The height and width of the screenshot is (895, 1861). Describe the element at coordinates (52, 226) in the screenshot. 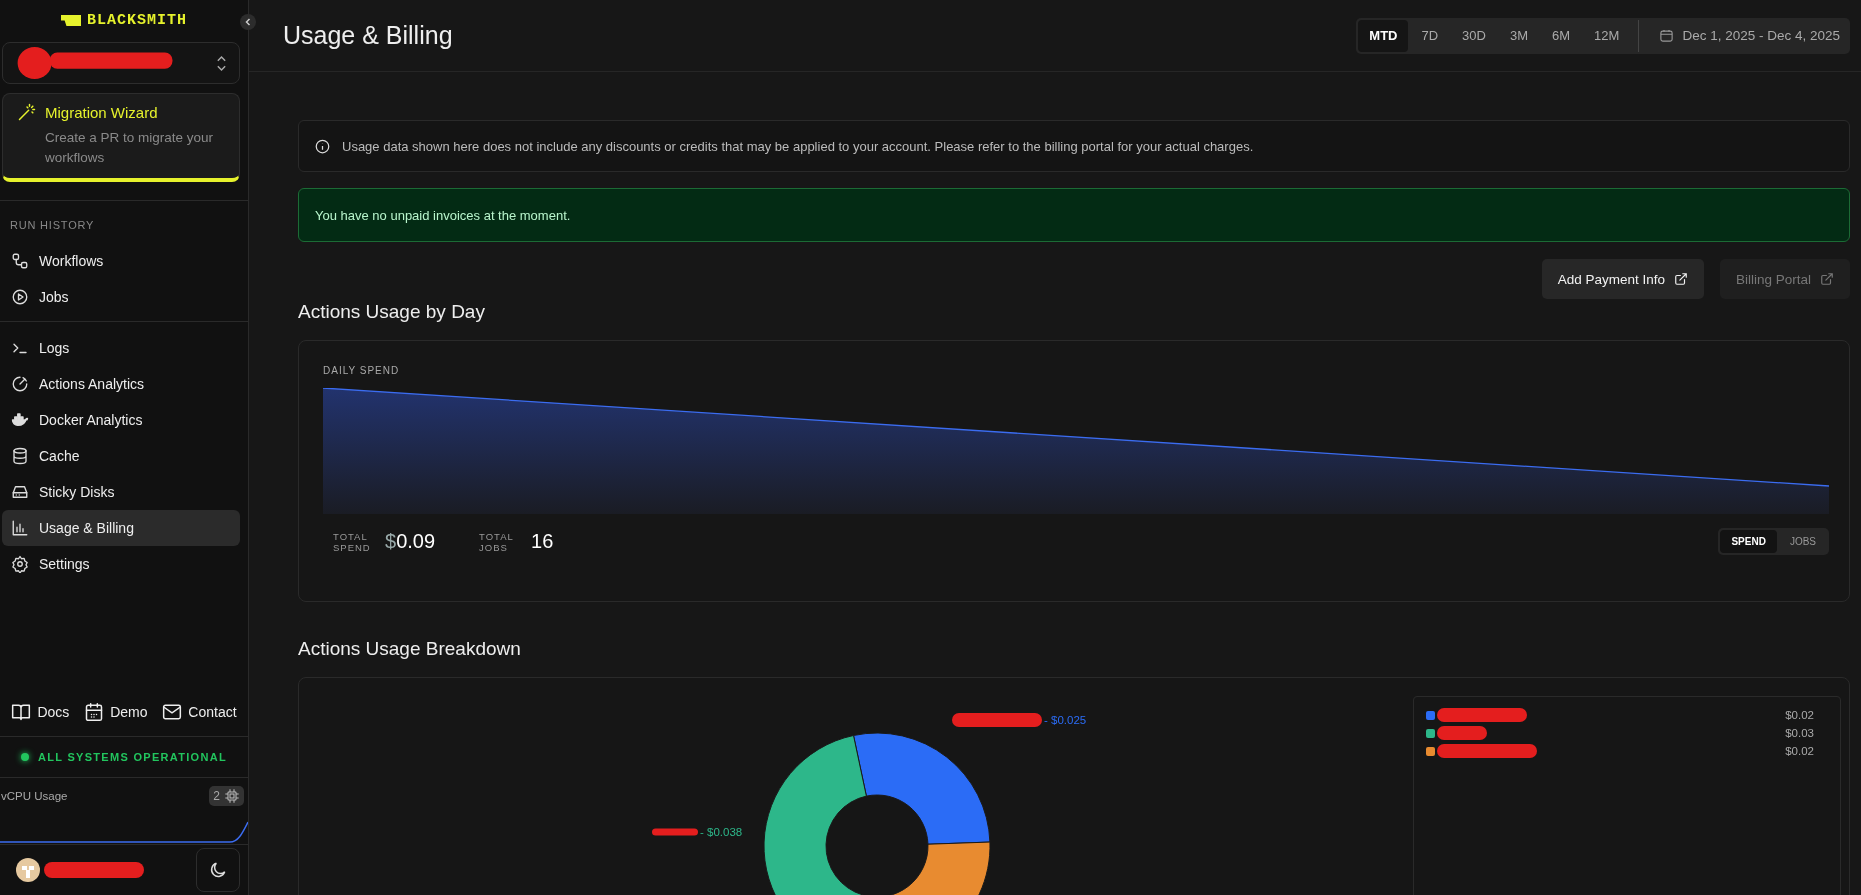

I see `section-heading: RUN HISTORY` at that location.